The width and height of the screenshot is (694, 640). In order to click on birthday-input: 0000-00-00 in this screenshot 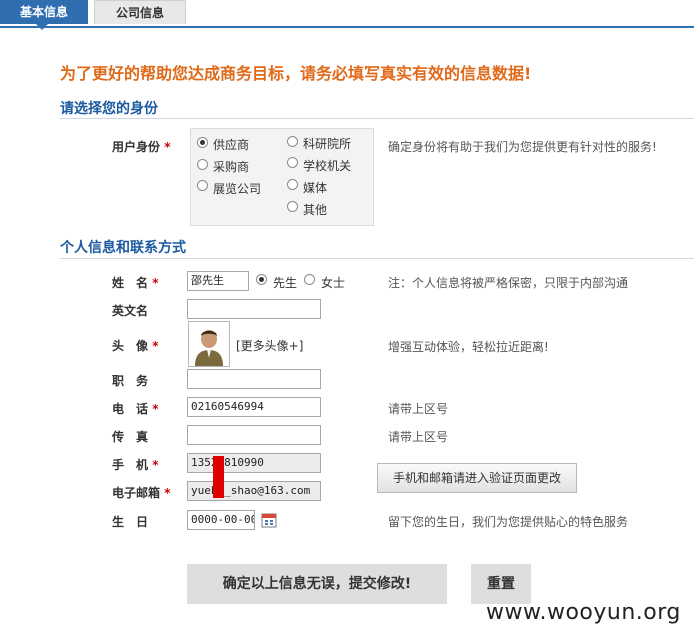, I will do `click(221, 520)`.